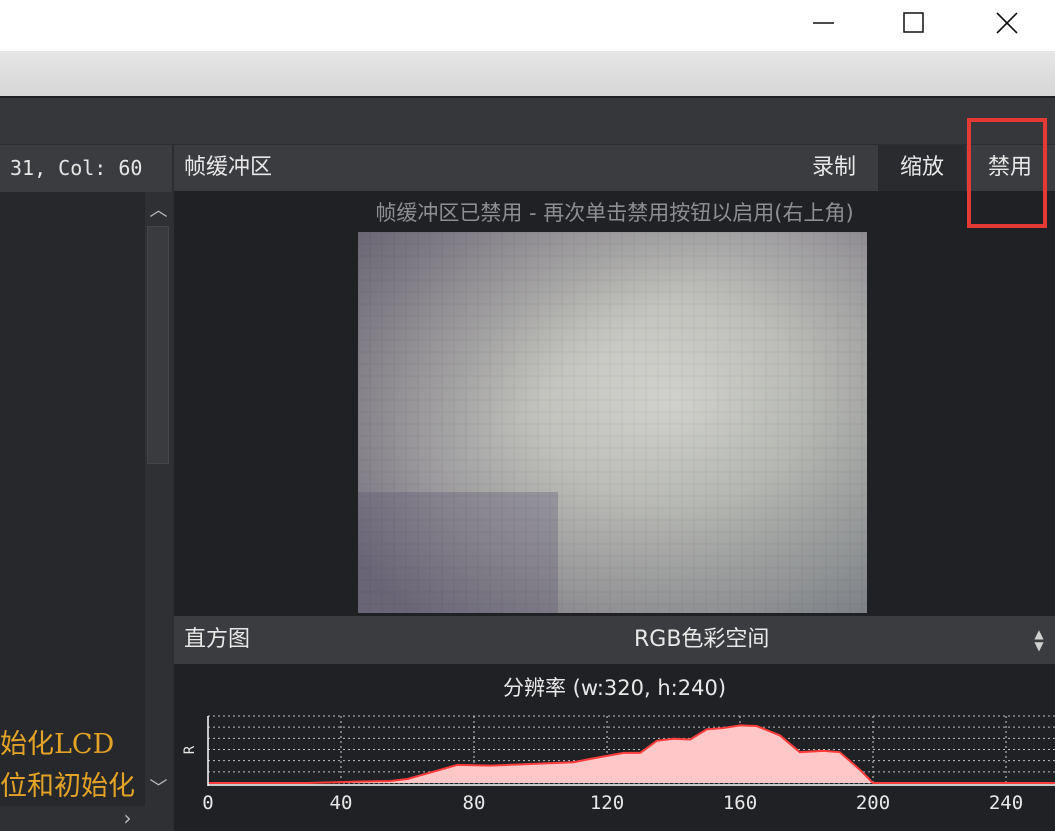 The height and width of the screenshot is (831, 1055). I want to click on maximize-button, so click(913, 23).